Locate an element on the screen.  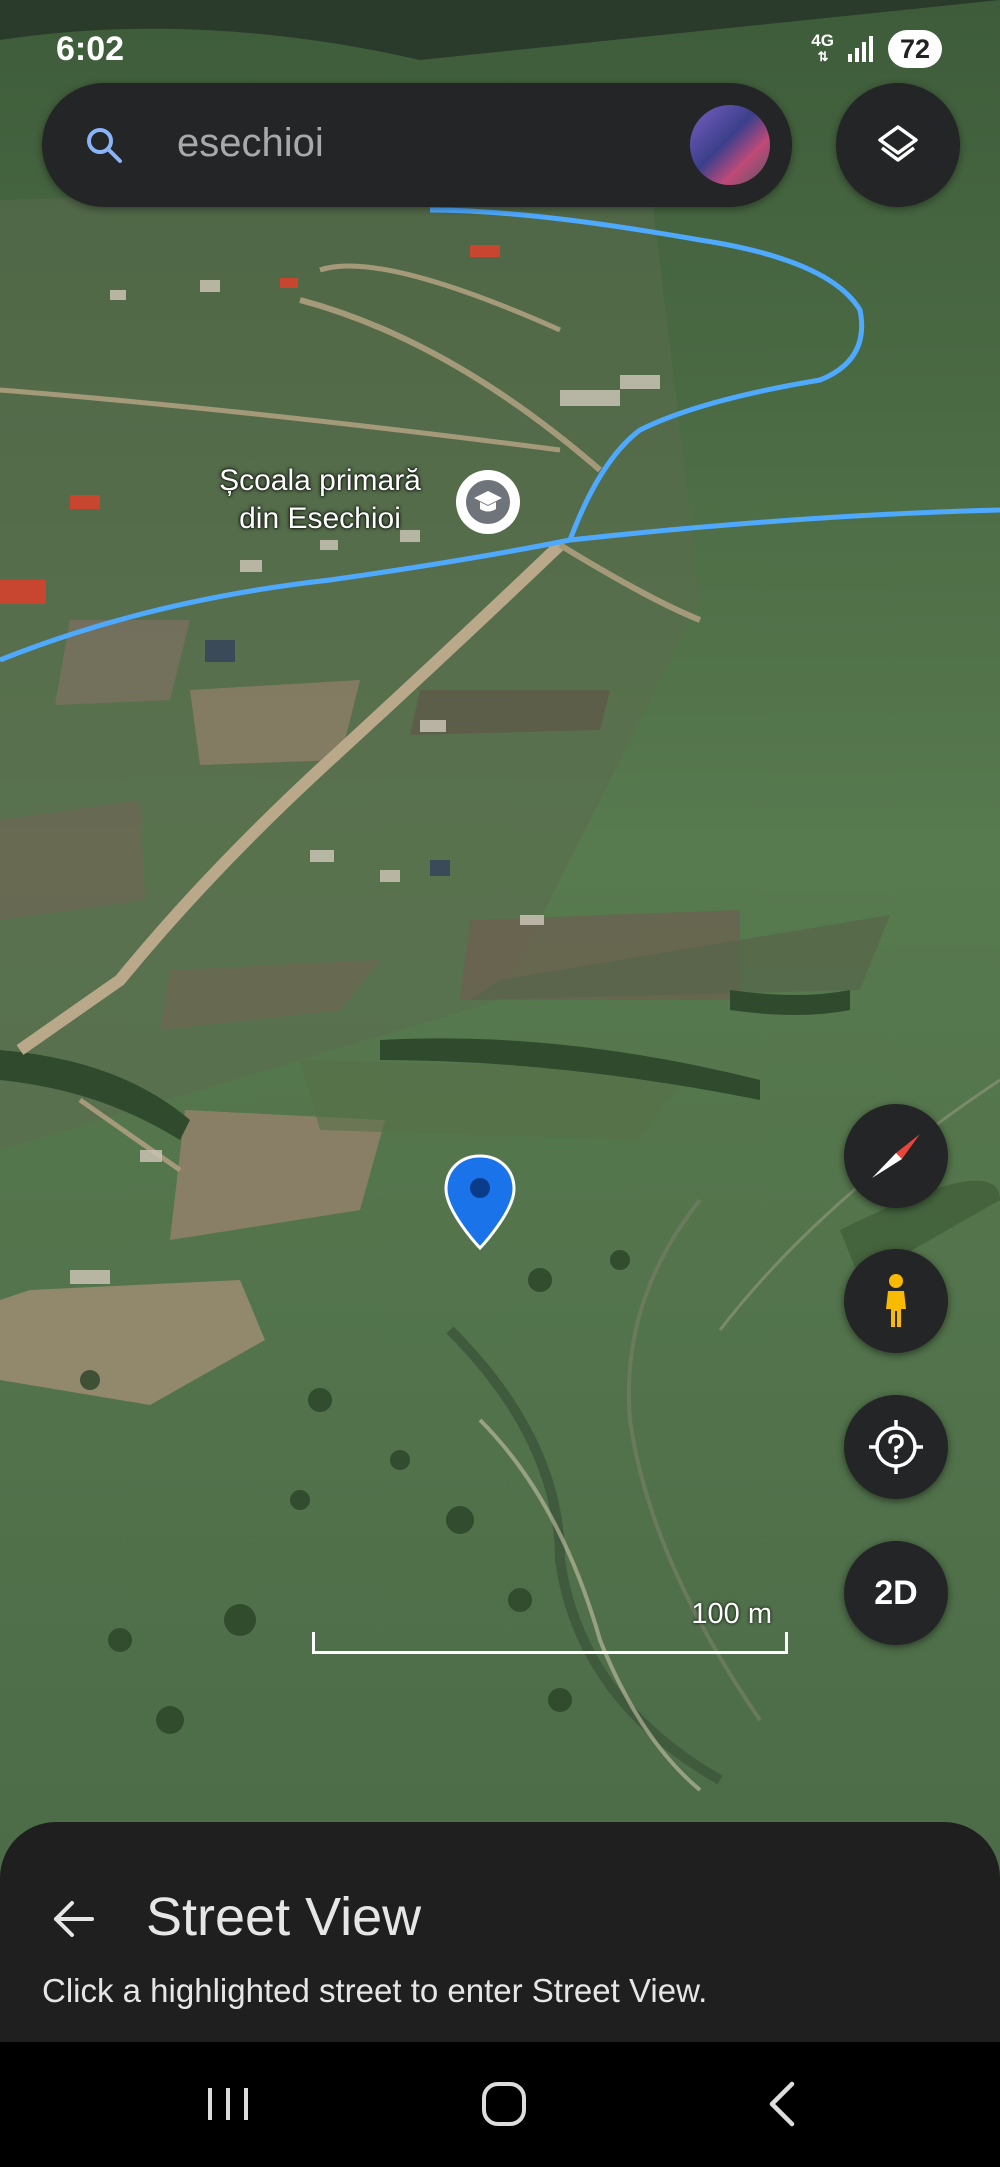
school-marker is located at coordinates (488, 502).